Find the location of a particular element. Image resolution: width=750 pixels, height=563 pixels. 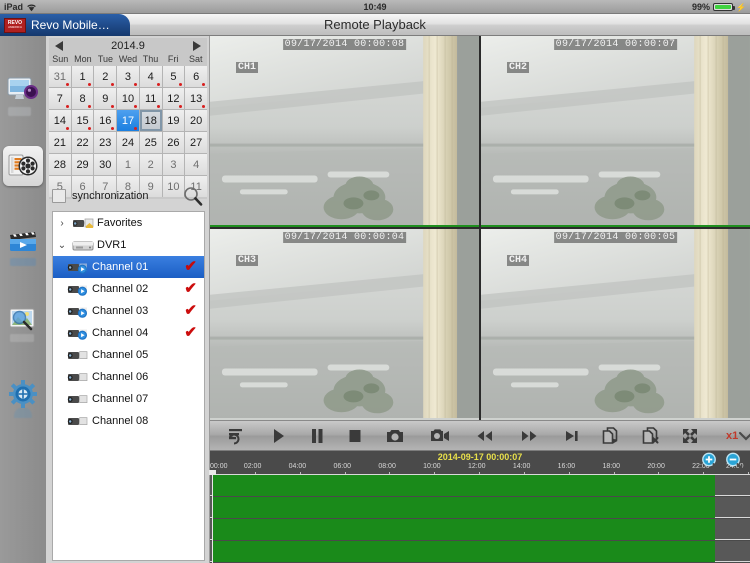

chevron-down-icon: ⌄ is located at coordinates (62, 245).